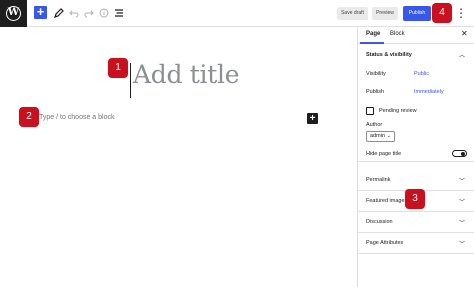 The width and height of the screenshot is (474, 287). Describe the element at coordinates (118, 68) in the screenshot. I see `callout-marker-1: 1` at that location.